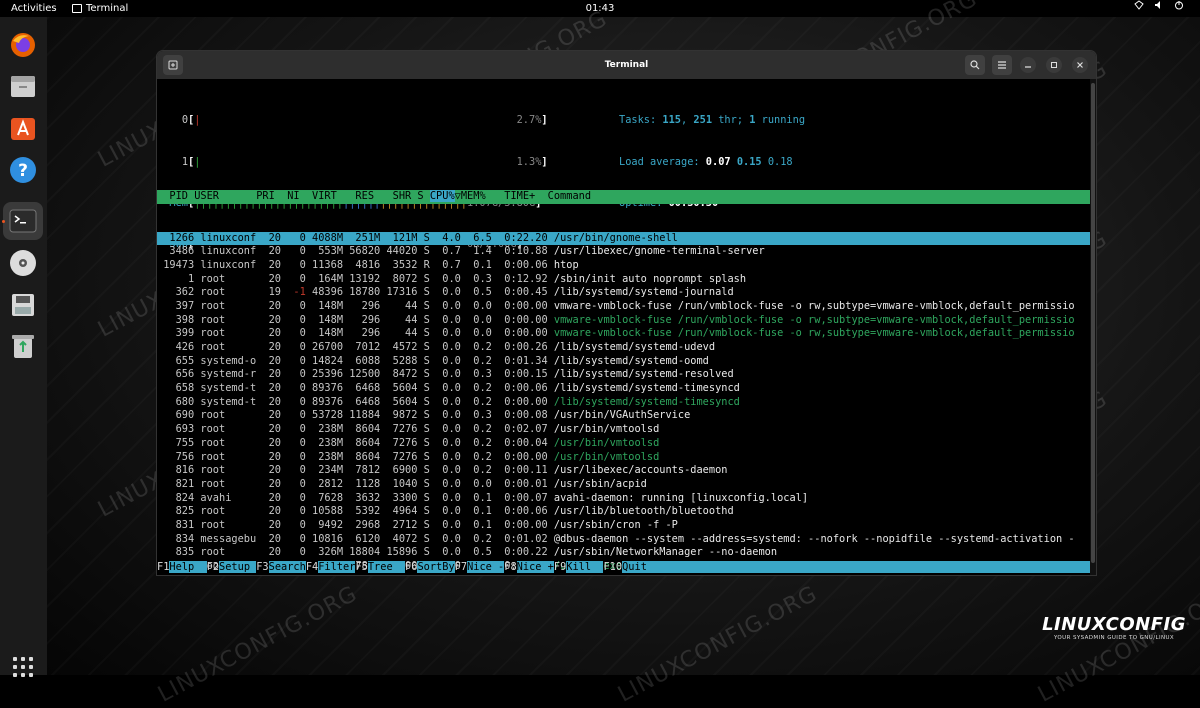 The height and width of the screenshot is (708, 1200). What do you see at coordinates (100, 8) in the screenshot?
I see `app-menu: Terminal` at bounding box center [100, 8].